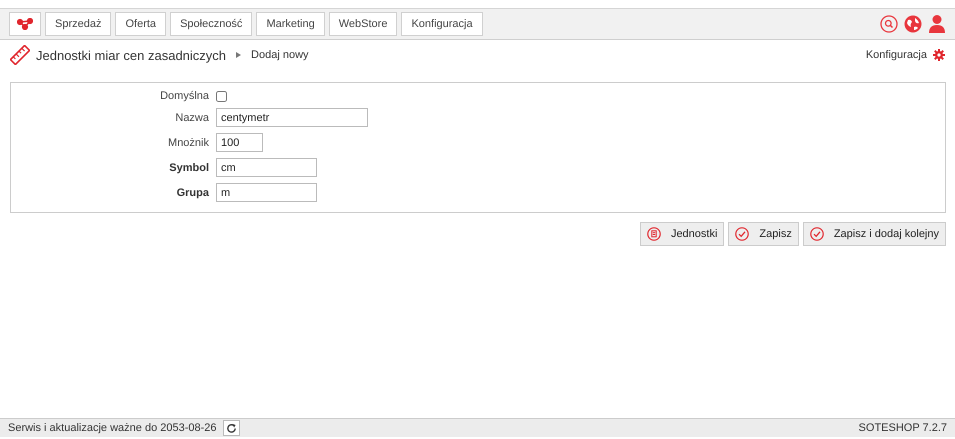 Image resolution: width=955 pixels, height=439 pixels. Describe the element at coordinates (763, 234) in the screenshot. I see `action-button: Zapisz` at that location.